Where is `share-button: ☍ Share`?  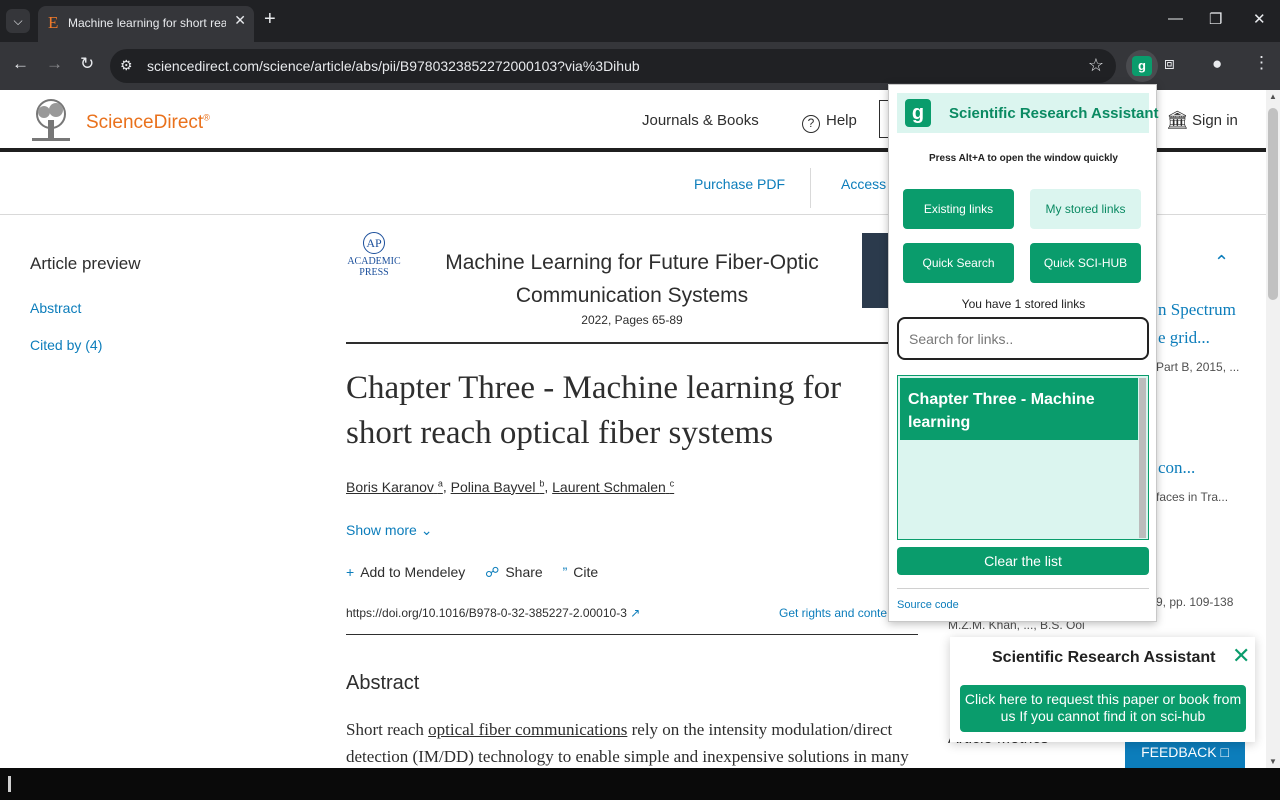 share-button: ☍ Share is located at coordinates (514, 572).